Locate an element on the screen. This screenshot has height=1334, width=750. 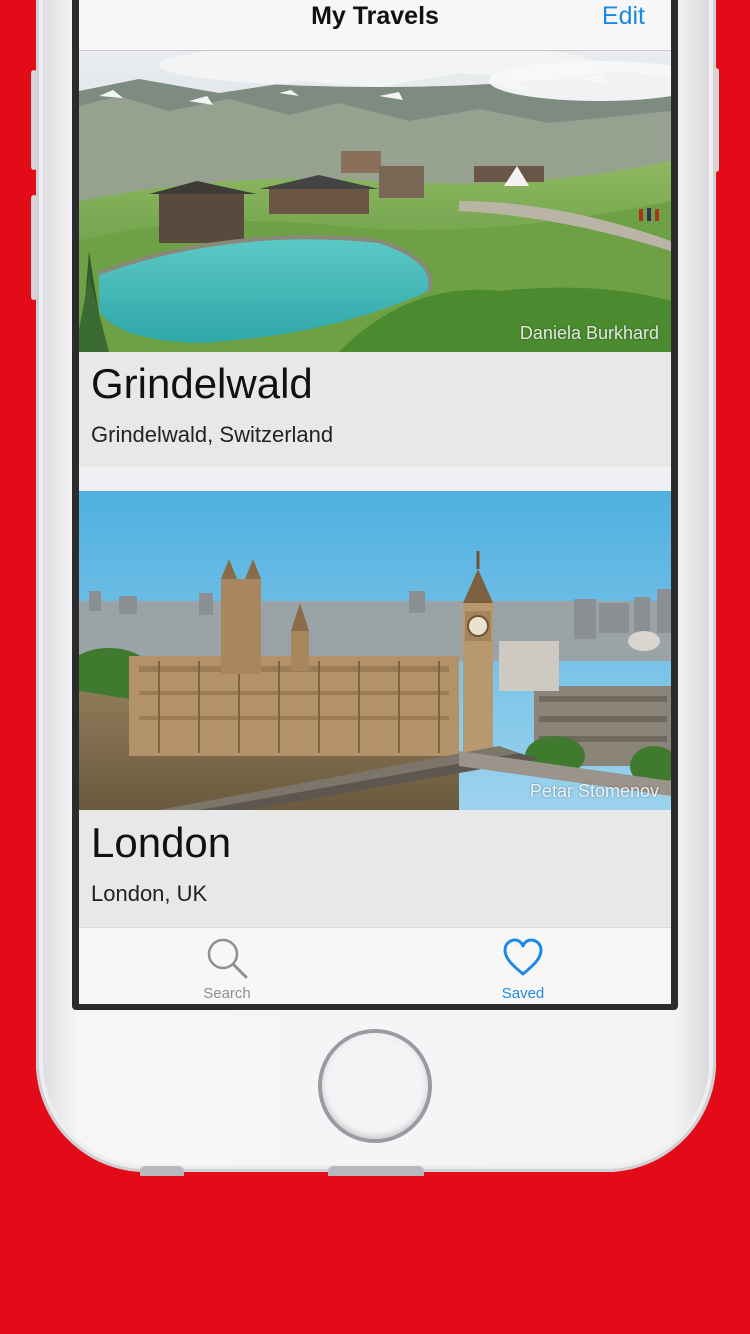
tab-saved-label: Saved is located at coordinates (523, 993).